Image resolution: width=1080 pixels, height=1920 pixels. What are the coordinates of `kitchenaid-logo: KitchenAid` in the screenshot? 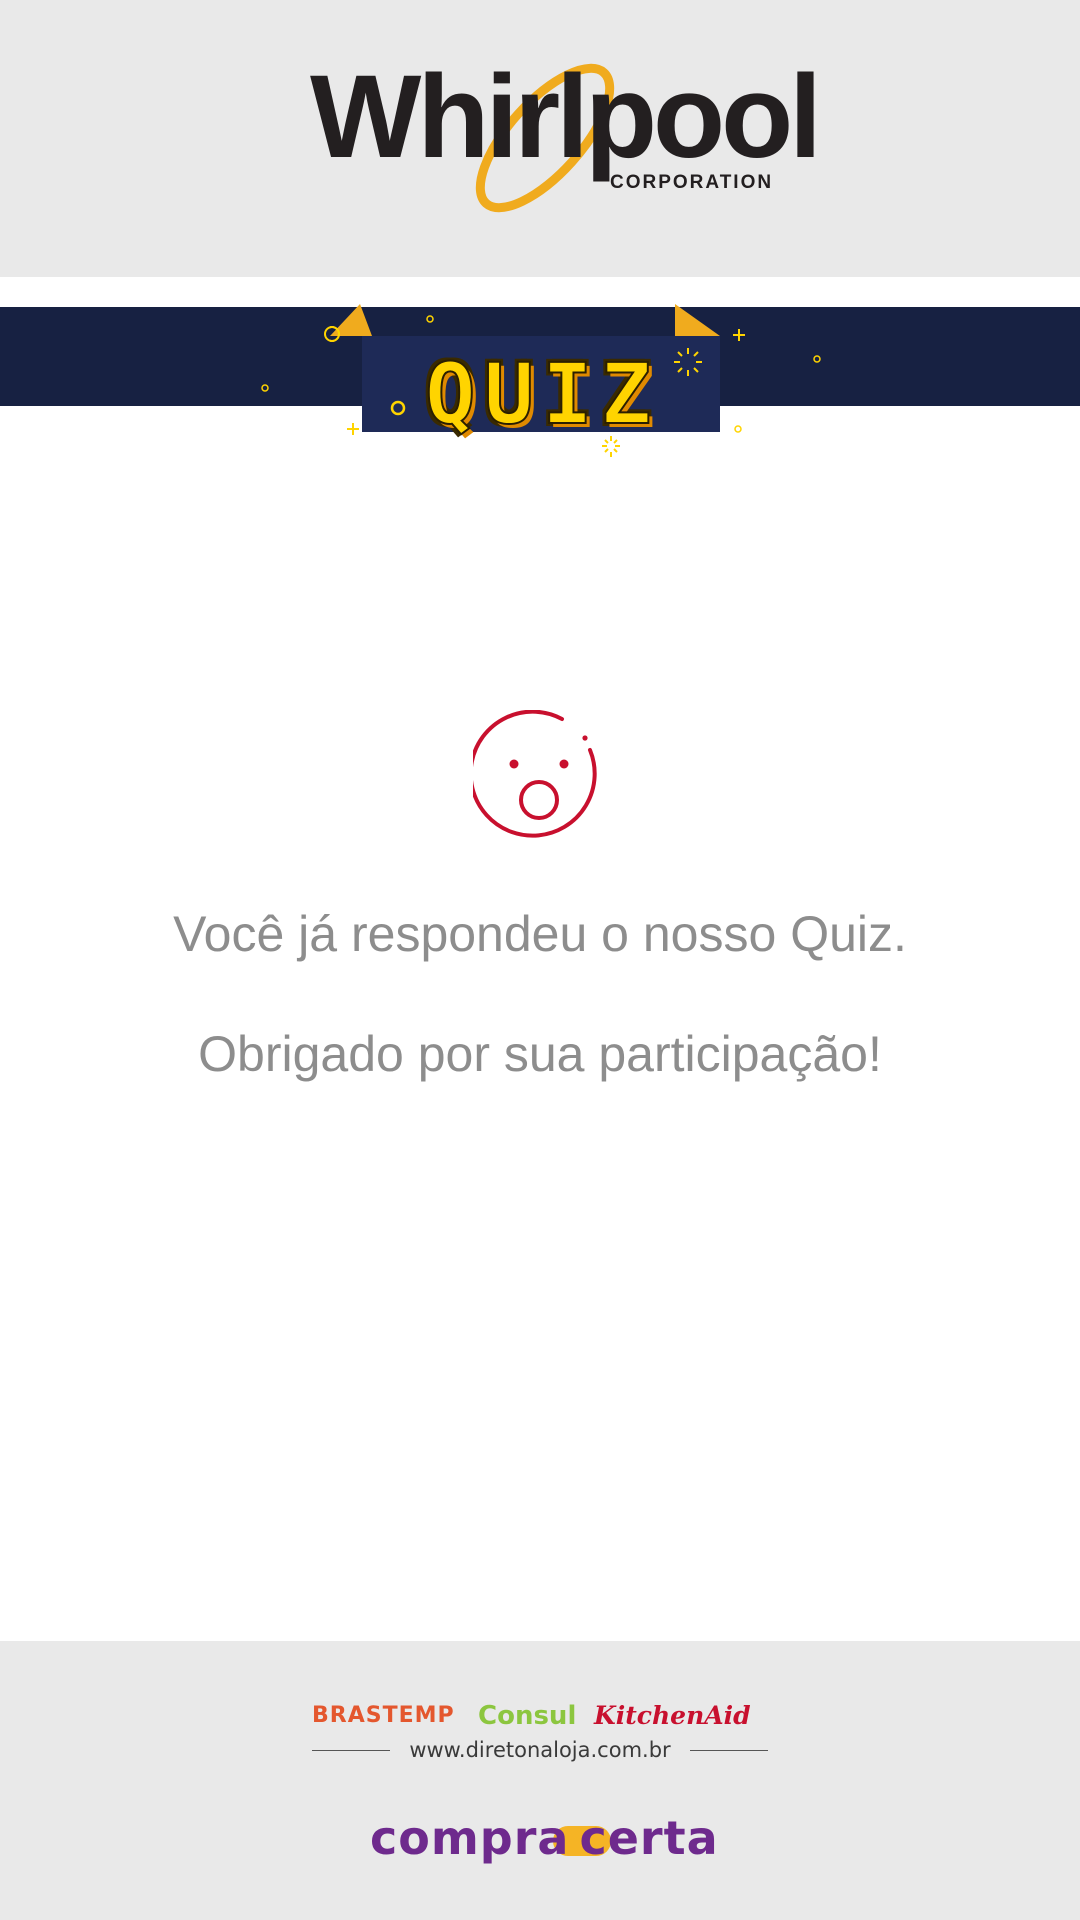 It's located at (672, 1715).